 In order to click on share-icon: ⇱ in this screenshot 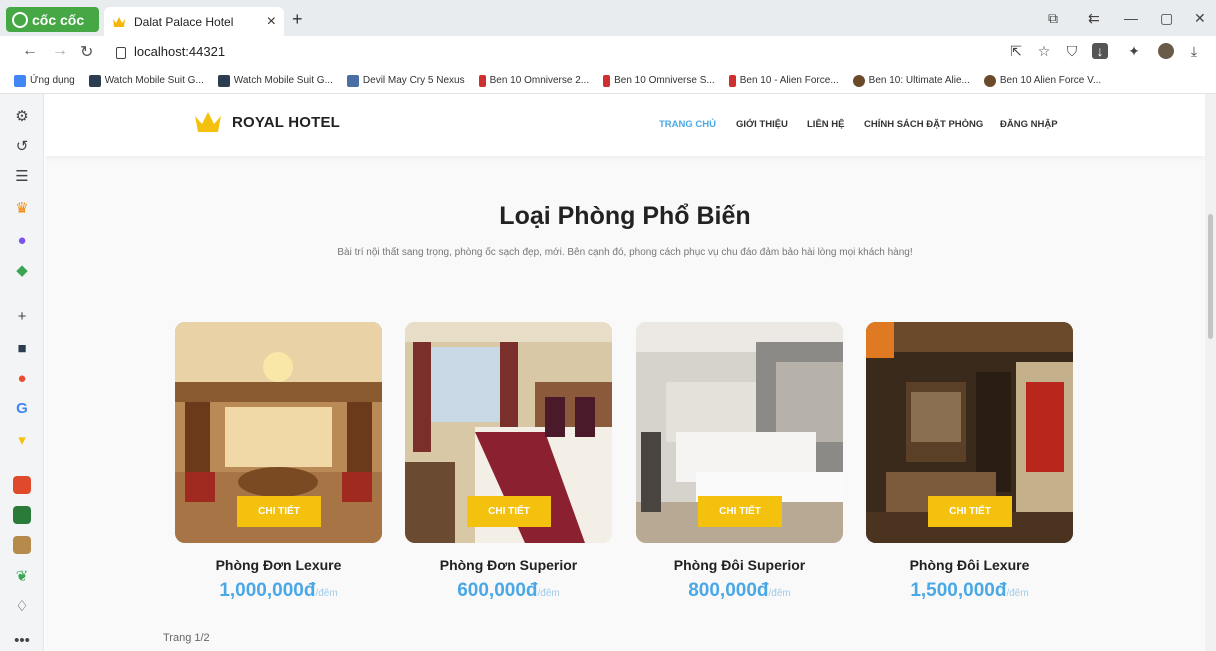, I will do `click(1016, 51)`.